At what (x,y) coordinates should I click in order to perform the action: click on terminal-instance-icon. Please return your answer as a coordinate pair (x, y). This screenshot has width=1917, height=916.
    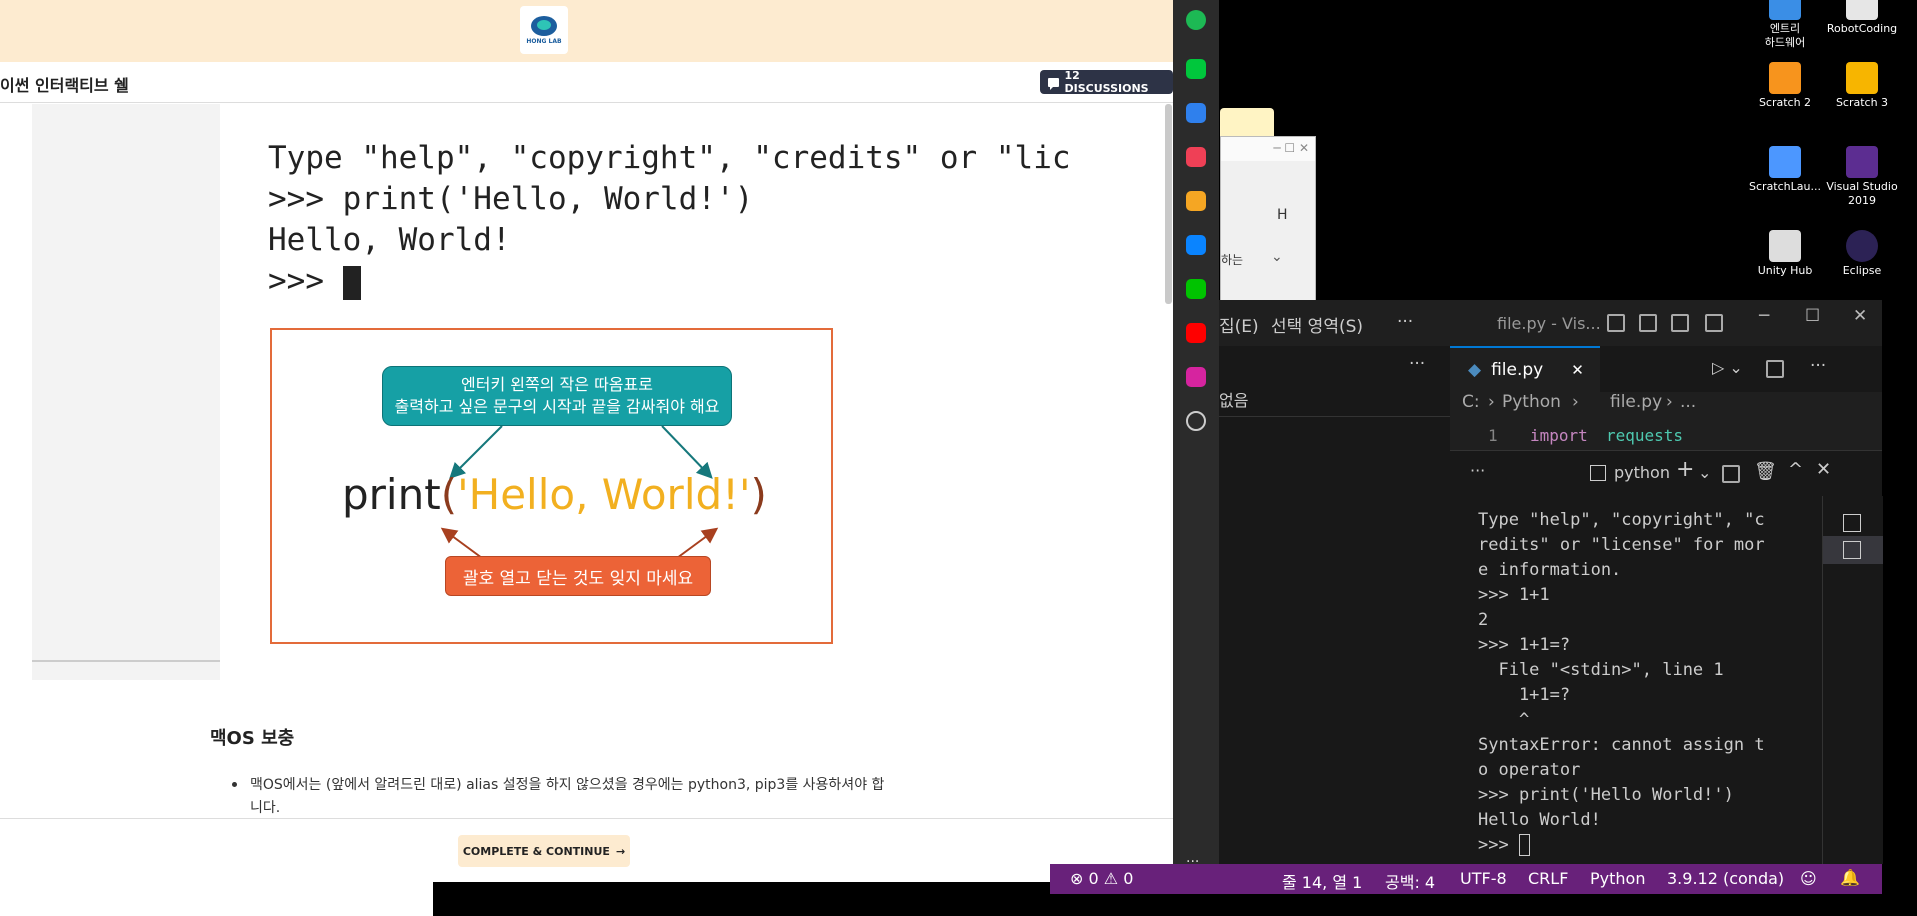
    Looking at the image, I should click on (1852, 523).